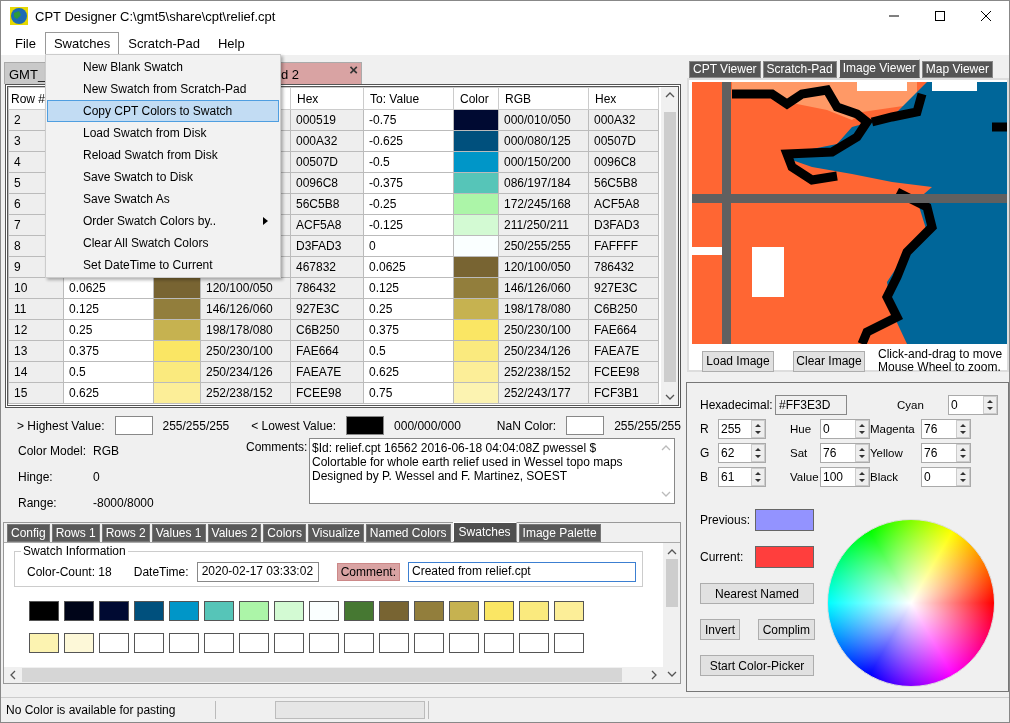  Describe the element at coordinates (742, 477) in the screenshot. I see `number-spinner: 61` at that location.